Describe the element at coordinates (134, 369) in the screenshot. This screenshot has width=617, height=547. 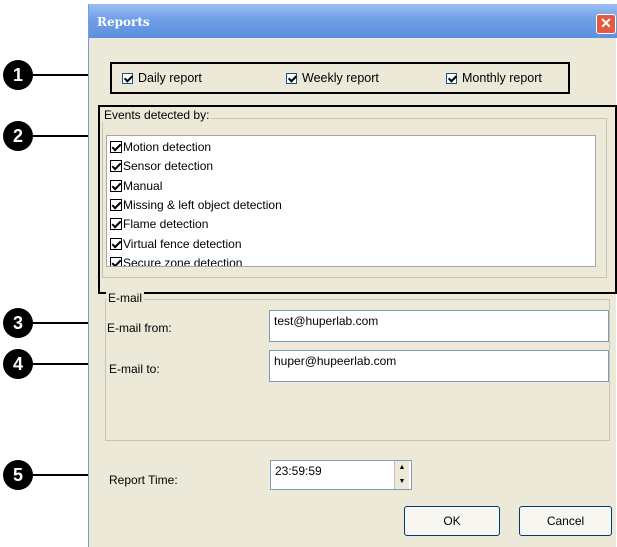
I see `email-to-label: E-mail to:` at that location.